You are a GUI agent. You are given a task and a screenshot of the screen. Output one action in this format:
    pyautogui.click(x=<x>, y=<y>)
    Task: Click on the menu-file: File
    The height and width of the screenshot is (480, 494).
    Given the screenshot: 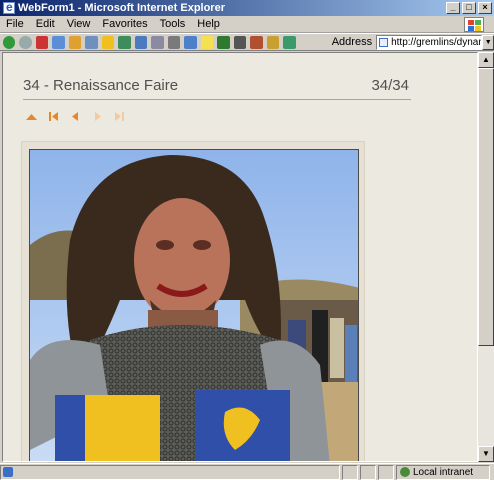 What is the action you would take?
    pyautogui.click(x=15, y=24)
    